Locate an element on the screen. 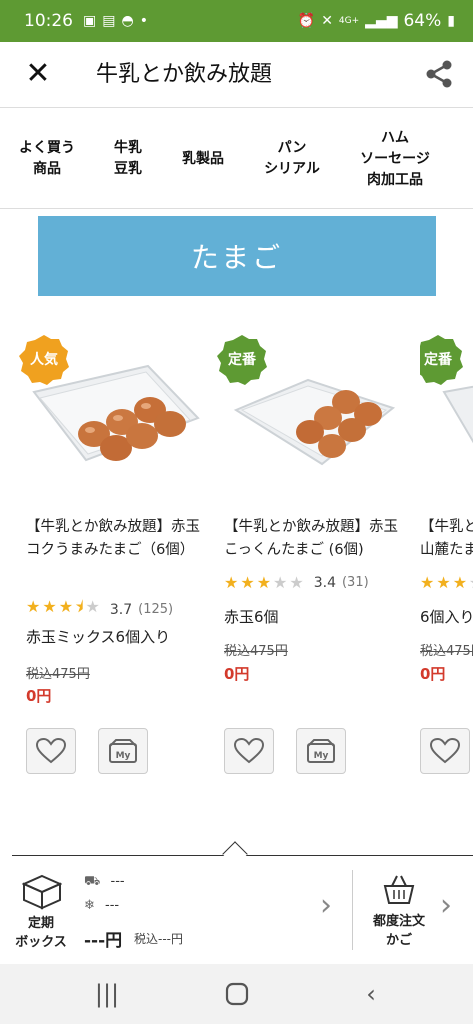 Image resolution: width=473 pixels, height=1024 pixels. basket-label: 都度注文 かご is located at coordinates (398, 931).